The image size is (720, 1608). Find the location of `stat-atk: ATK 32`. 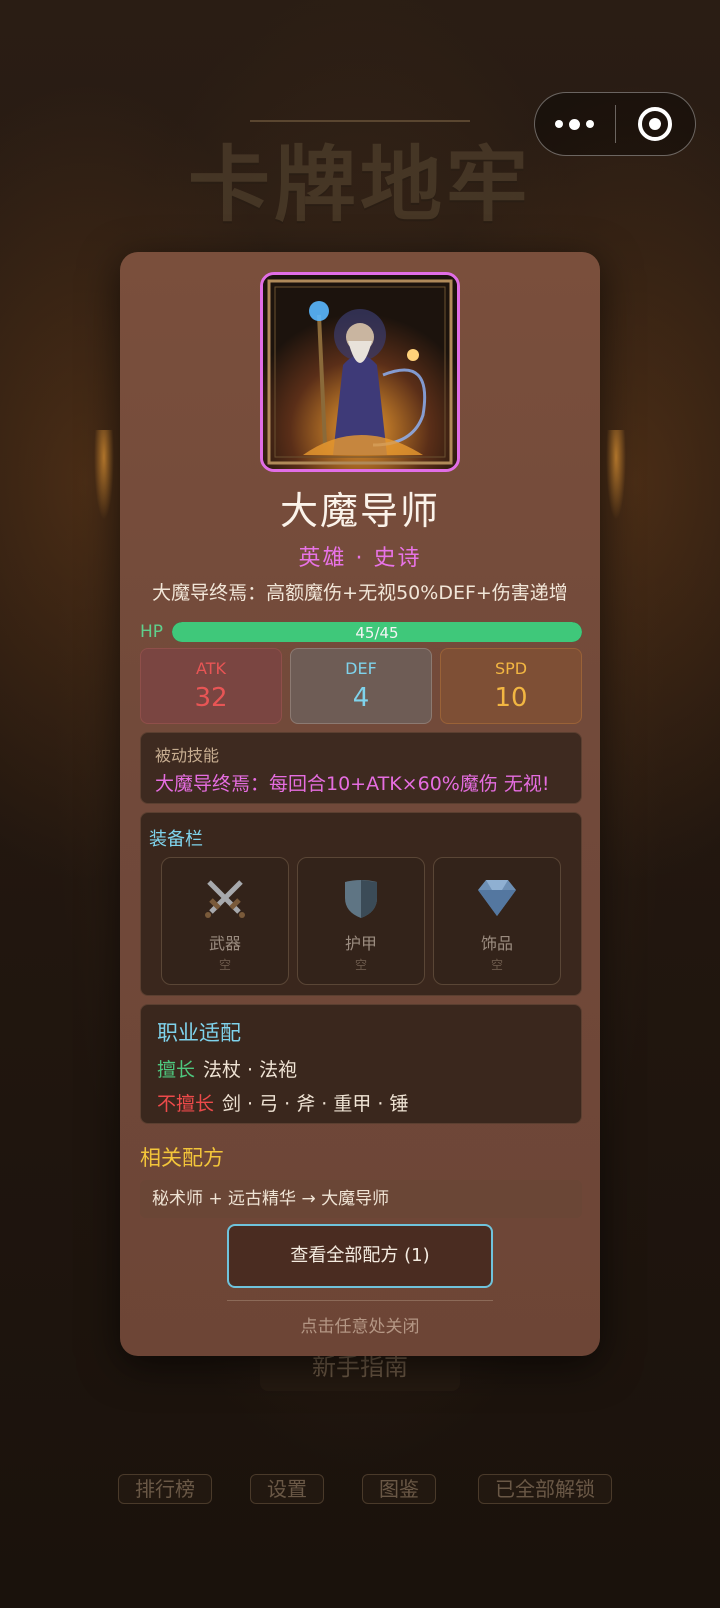

stat-atk: ATK 32 is located at coordinates (211, 686).